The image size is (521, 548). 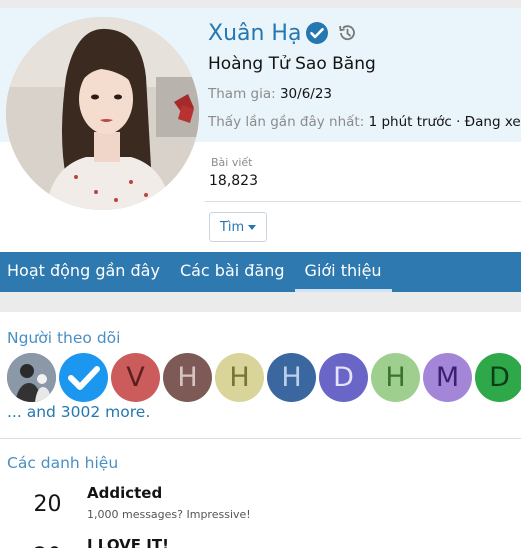 I want to click on profile-avatar, so click(x=102, y=113).